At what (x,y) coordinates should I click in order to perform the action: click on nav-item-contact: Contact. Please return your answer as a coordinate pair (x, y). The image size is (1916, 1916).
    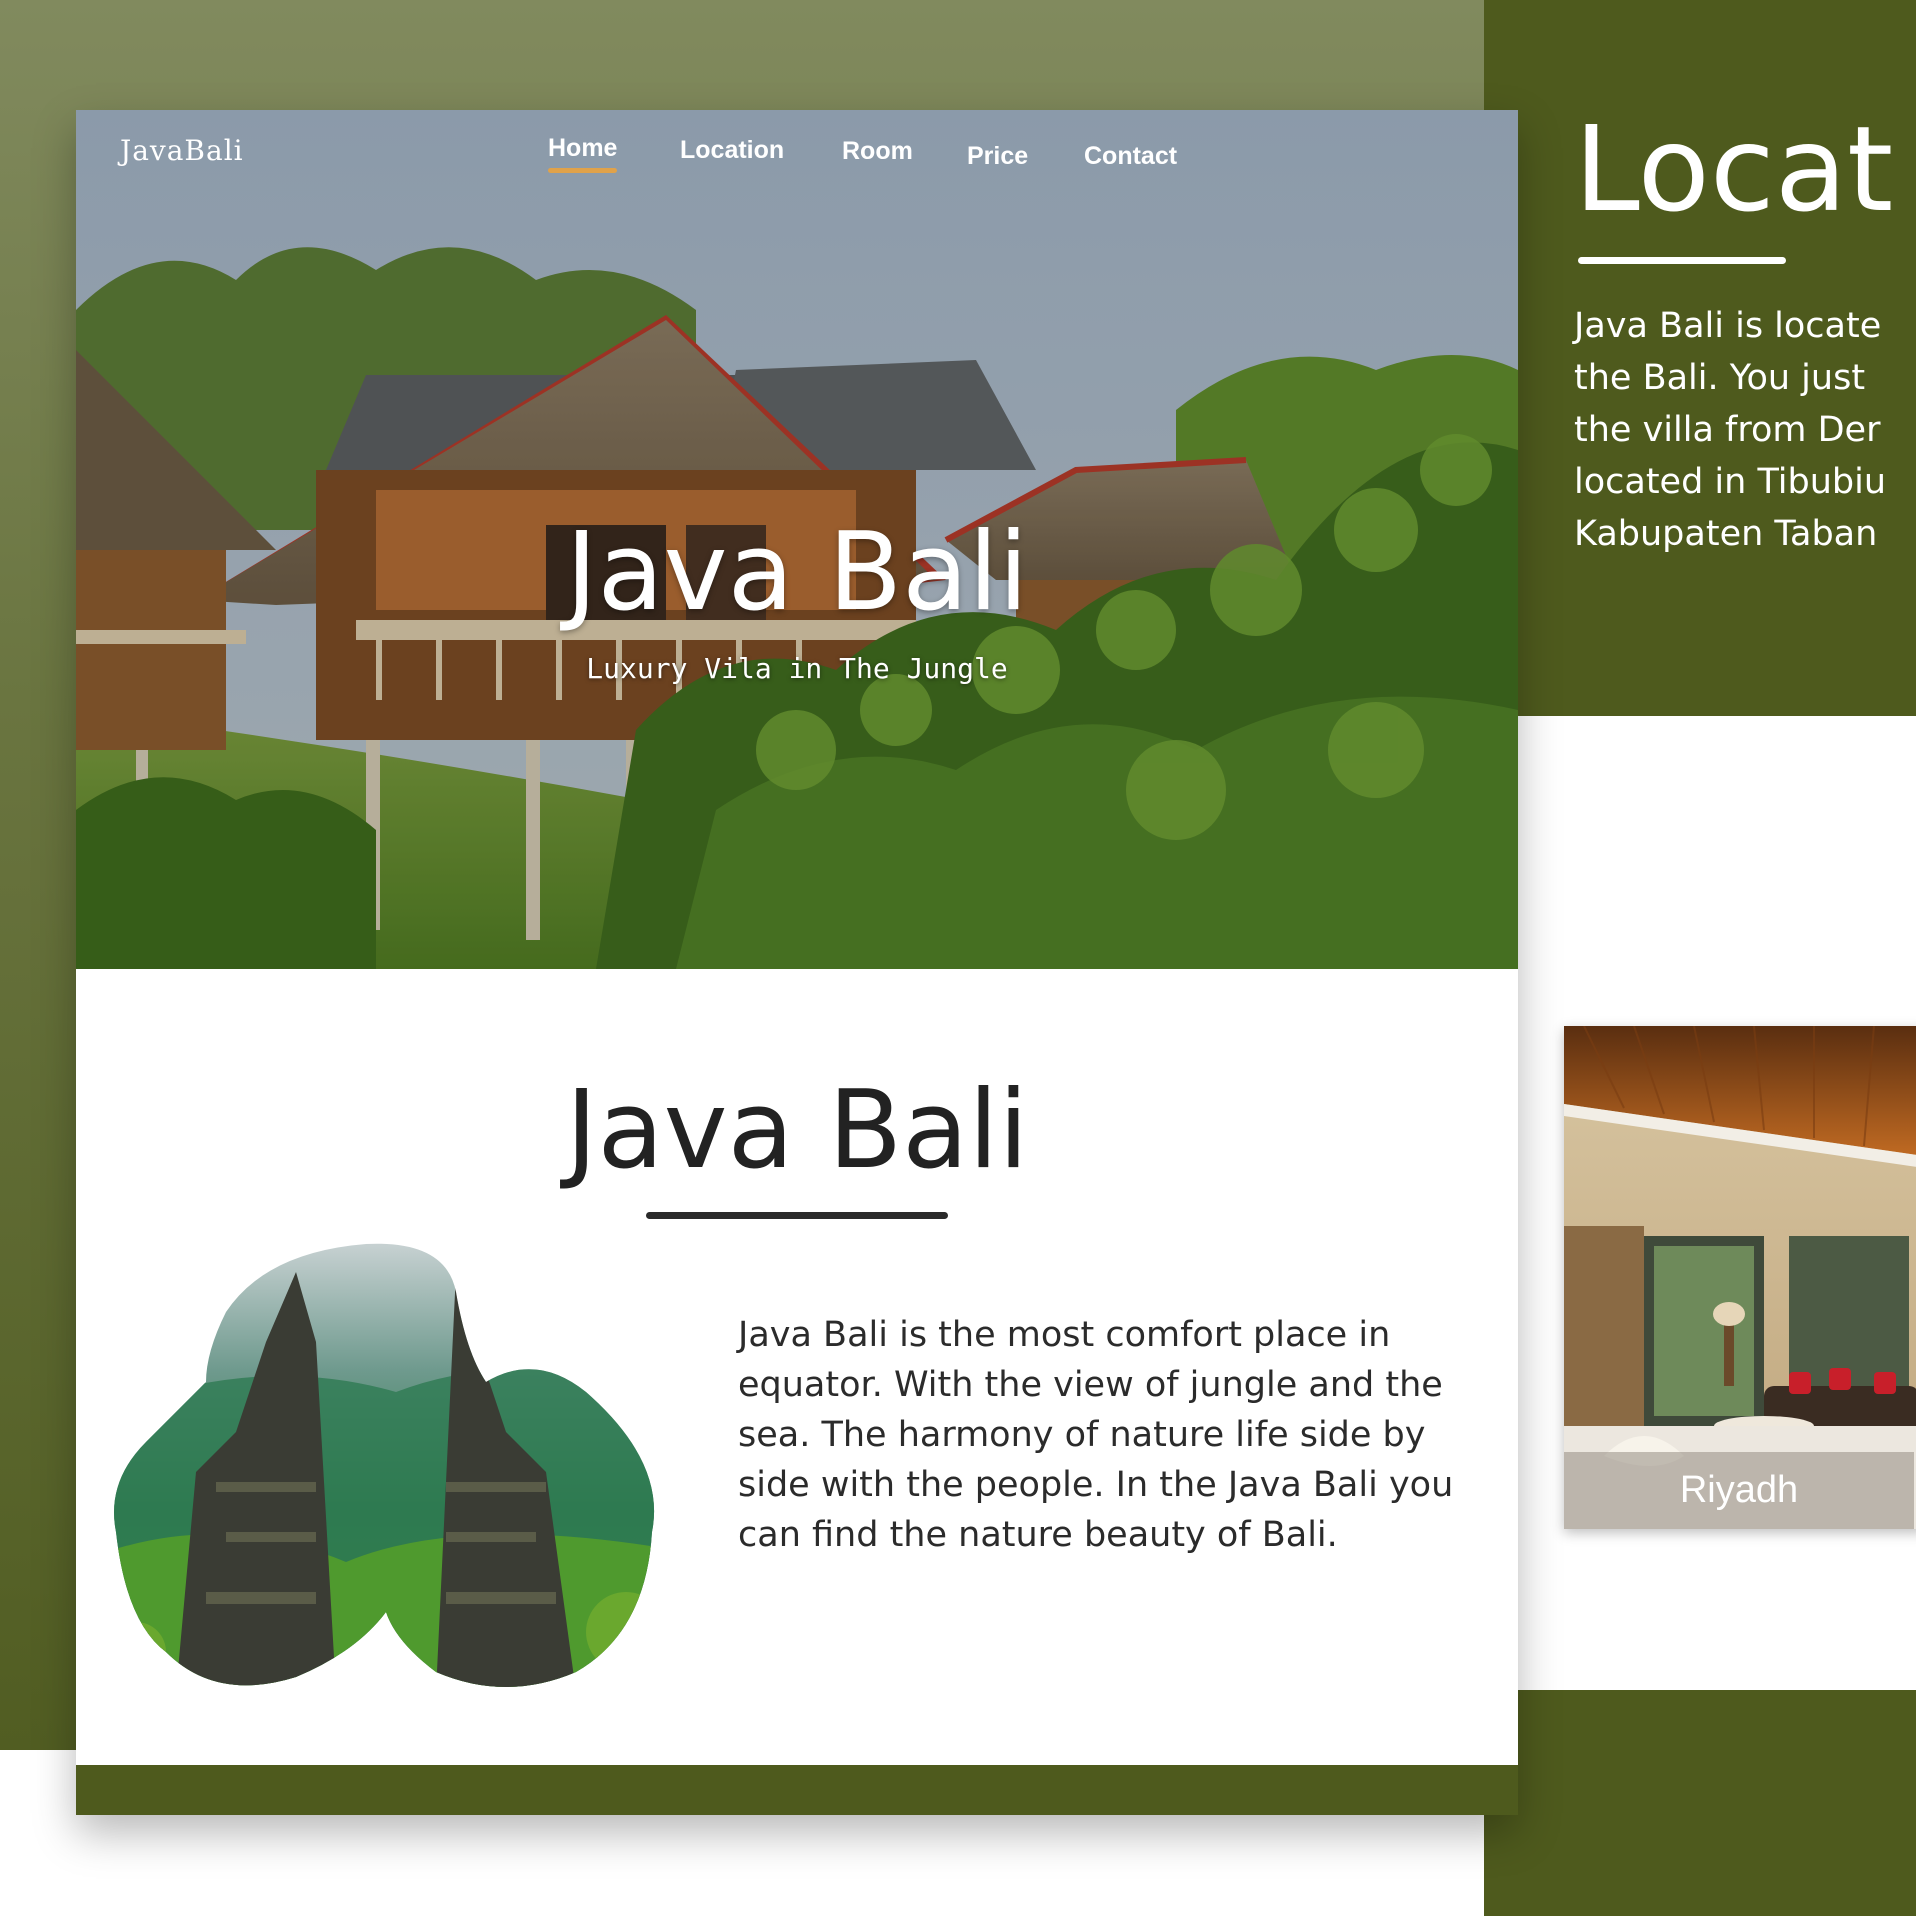
    Looking at the image, I should click on (1130, 156).